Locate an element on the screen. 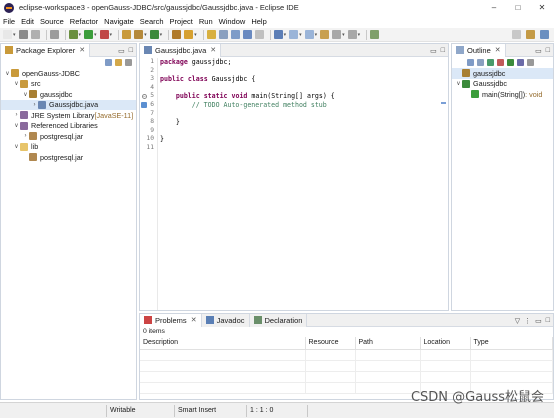 This screenshot has width=554, height=418. view-menu-icon: ⋮ is located at coordinates (527, 321).